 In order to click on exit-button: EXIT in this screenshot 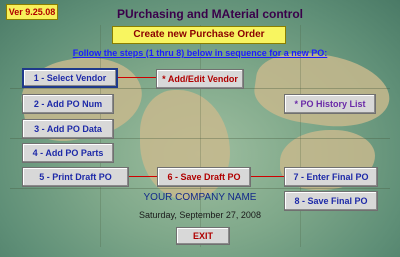, I will do `click(203, 236)`.